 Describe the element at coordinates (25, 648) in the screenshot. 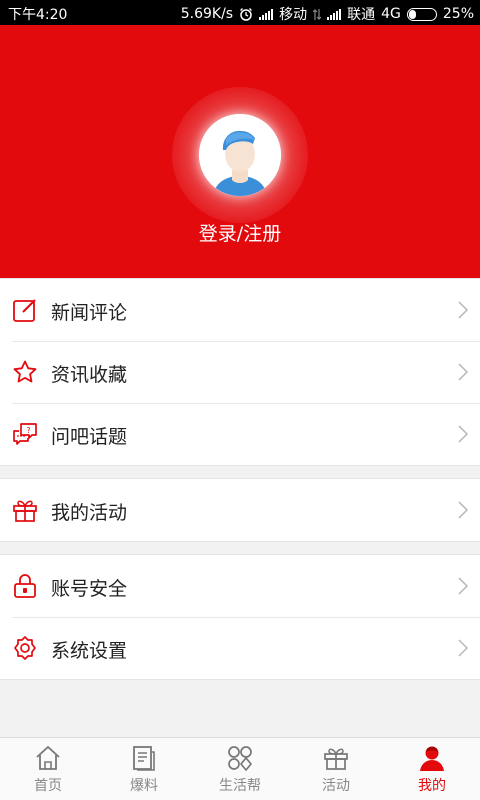

I see `settings-icon` at that location.